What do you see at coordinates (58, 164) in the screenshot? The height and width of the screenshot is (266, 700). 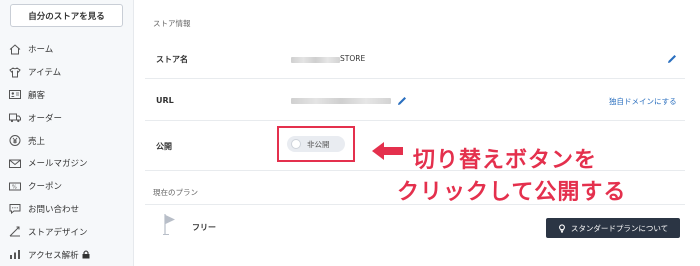 I see `sidebar-item-label: メールマガジン` at bounding box center [58, 164].